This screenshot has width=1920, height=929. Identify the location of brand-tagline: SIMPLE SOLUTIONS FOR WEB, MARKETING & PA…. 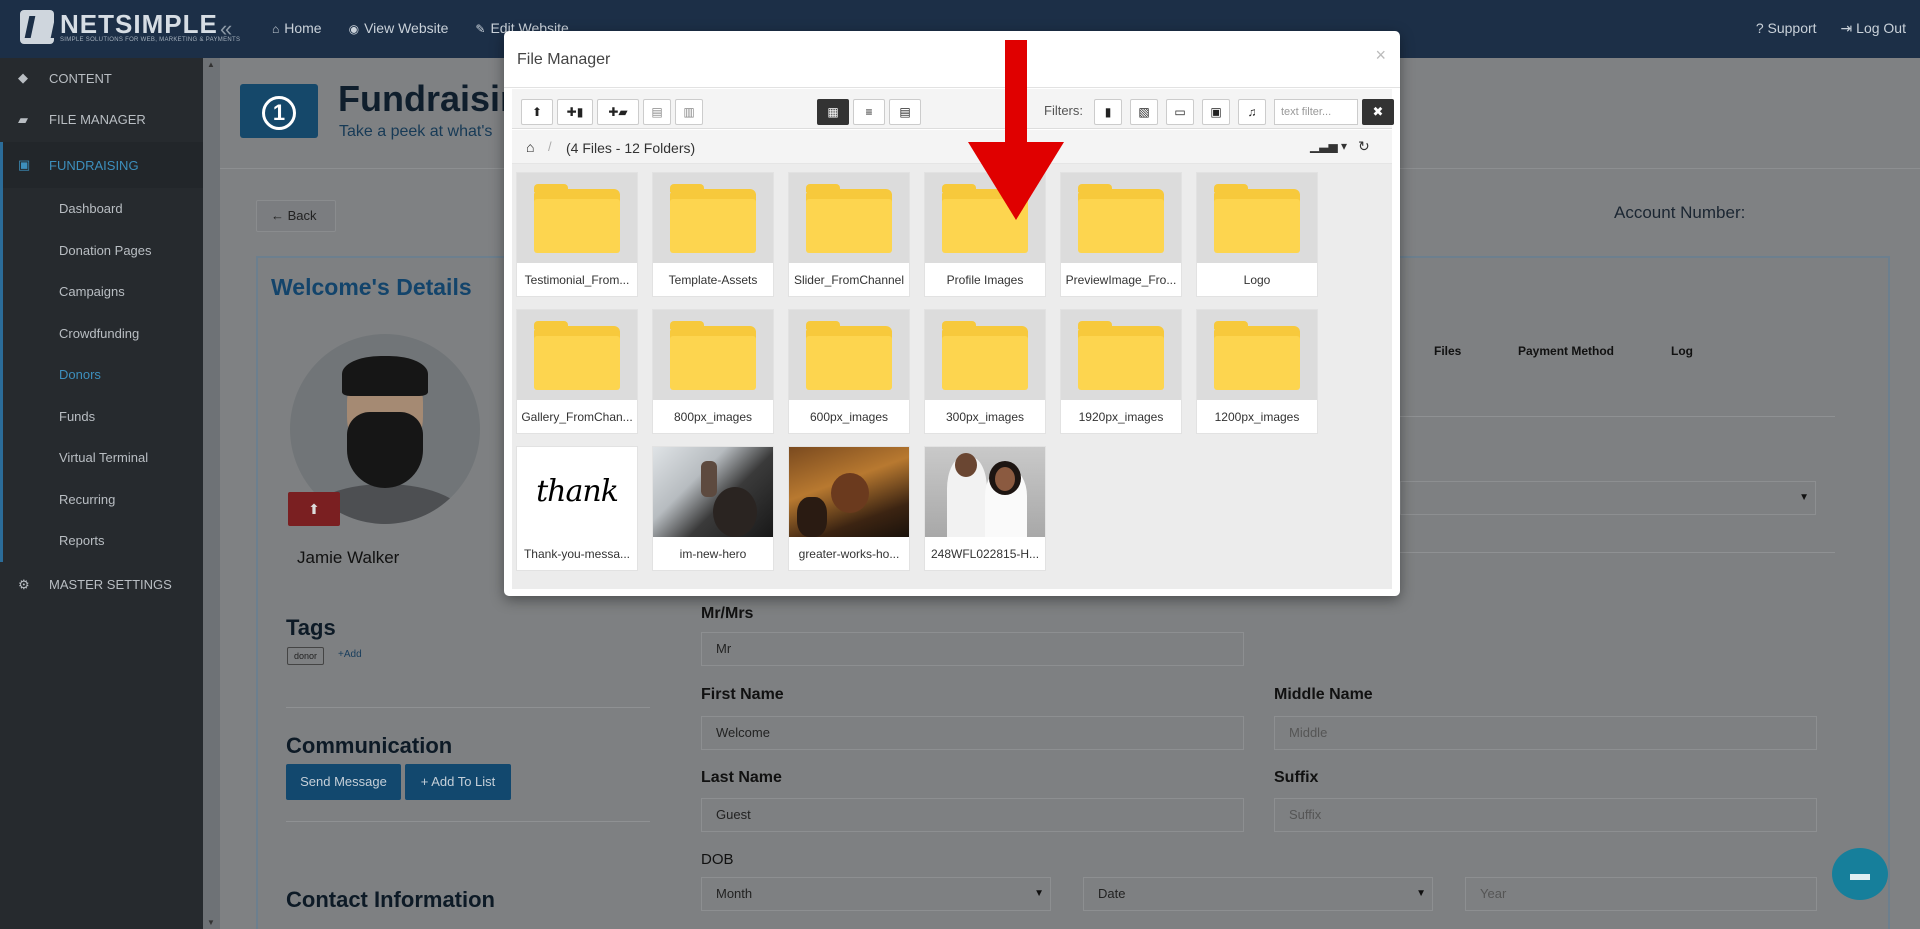
(150, 40).